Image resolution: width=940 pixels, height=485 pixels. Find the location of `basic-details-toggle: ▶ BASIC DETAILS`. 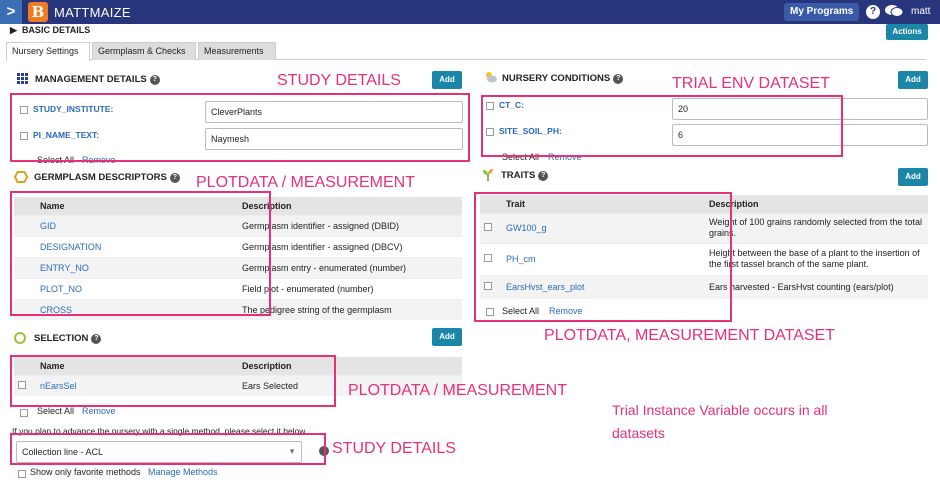

basic-details-toggle: ▶ BASIC DETAILS is located at coordinates (50, 30).